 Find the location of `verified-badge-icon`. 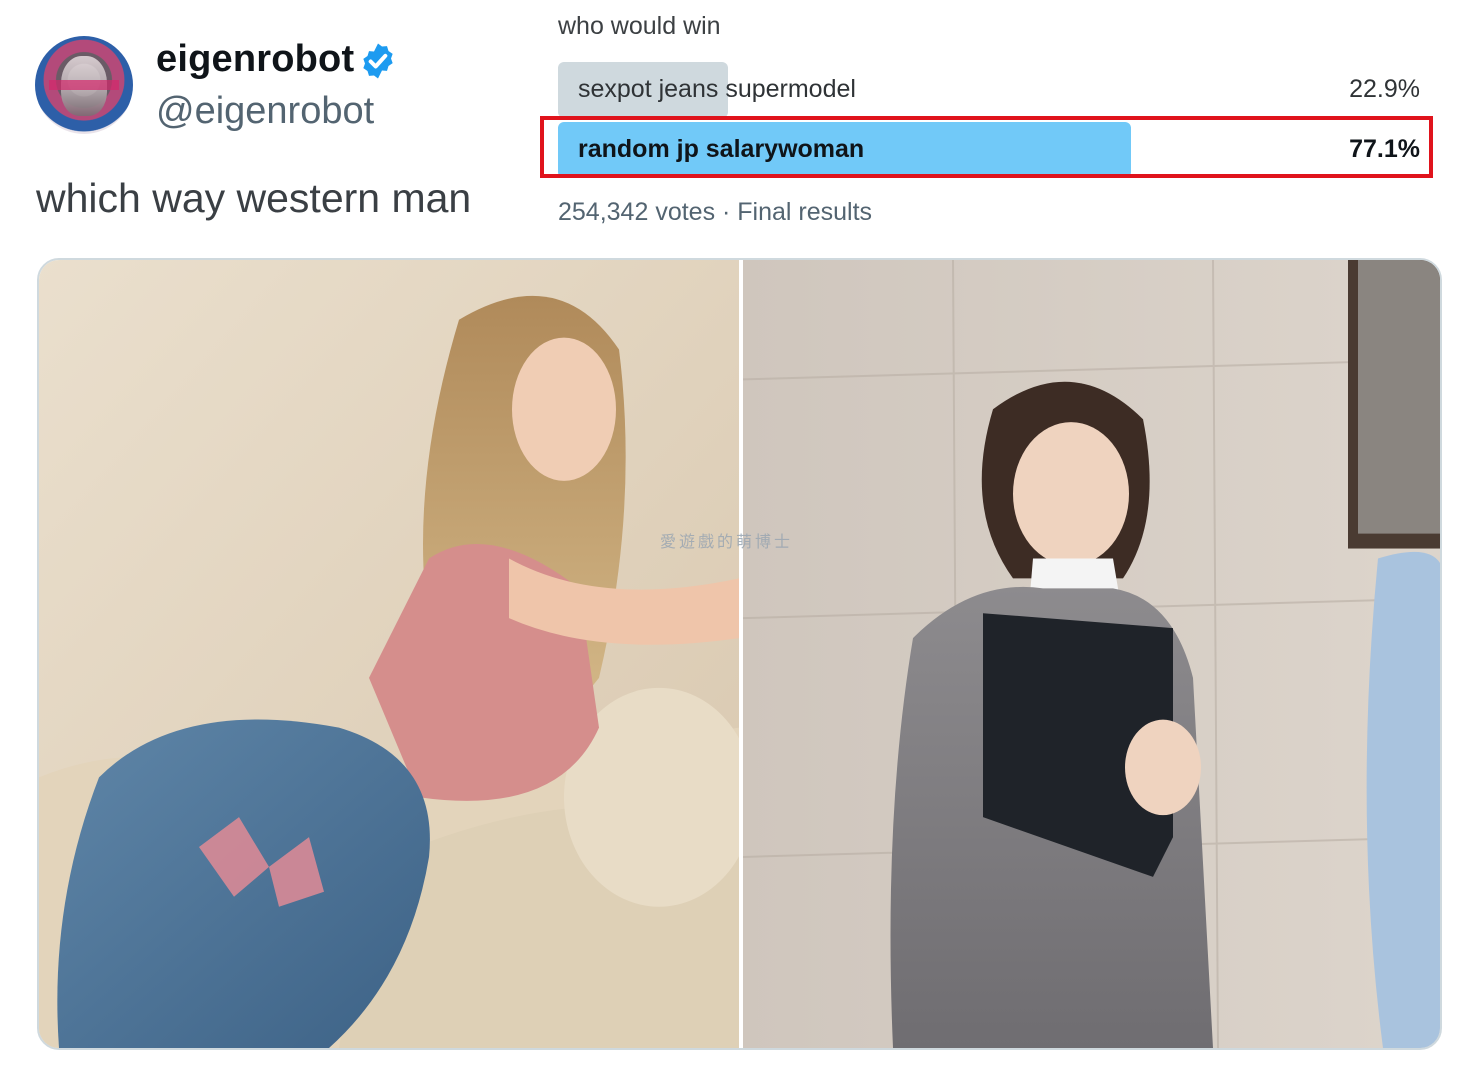

verified-badge-icon is located at coordinates (378, 61).